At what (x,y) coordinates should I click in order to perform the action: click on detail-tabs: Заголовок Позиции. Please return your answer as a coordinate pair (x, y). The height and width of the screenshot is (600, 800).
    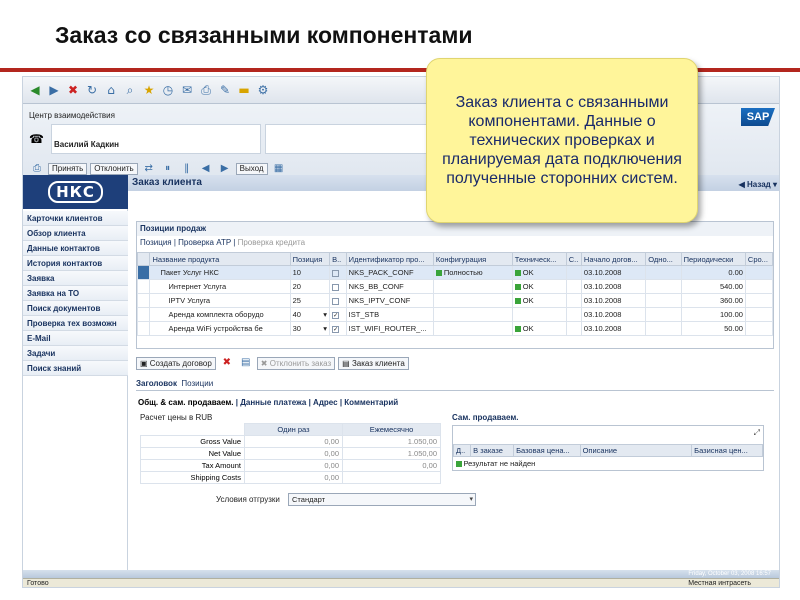
    Looking at the image, I should click on (174, 383).